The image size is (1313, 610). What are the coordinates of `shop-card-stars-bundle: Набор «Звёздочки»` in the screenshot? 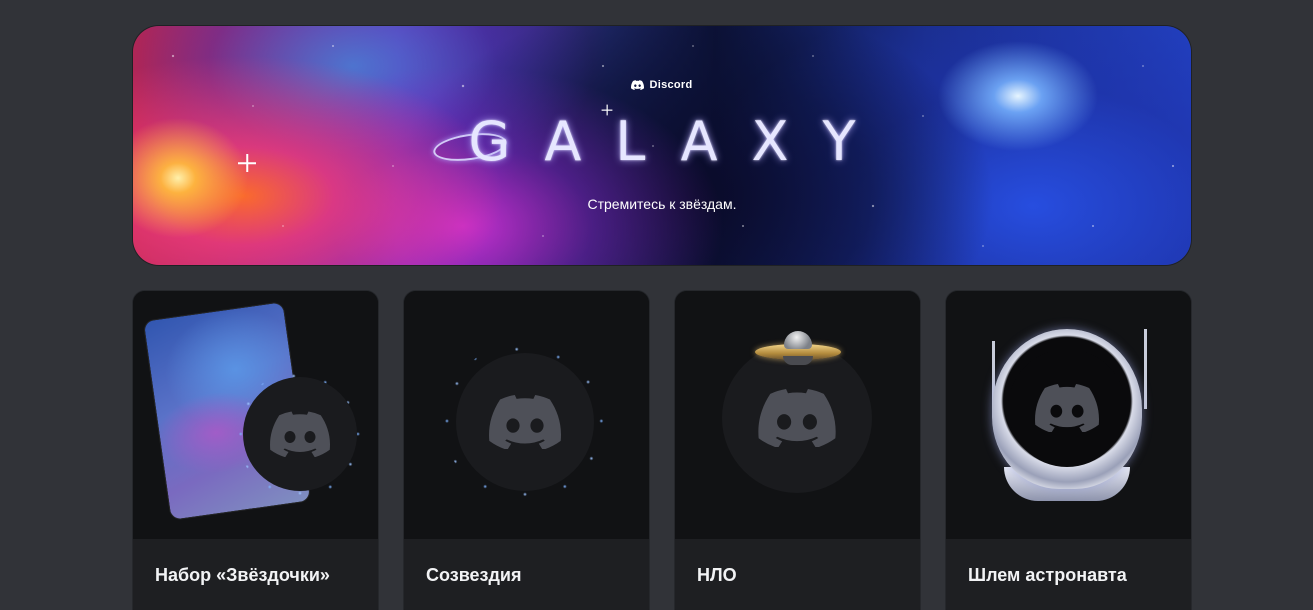 It's located at (255, 450).